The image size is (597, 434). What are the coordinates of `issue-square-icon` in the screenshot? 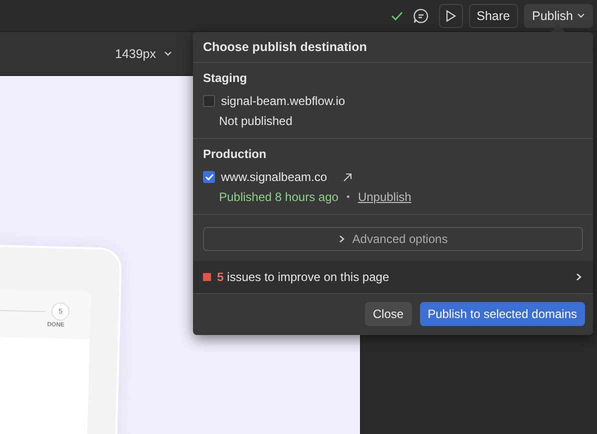 It's located at (207, 277).